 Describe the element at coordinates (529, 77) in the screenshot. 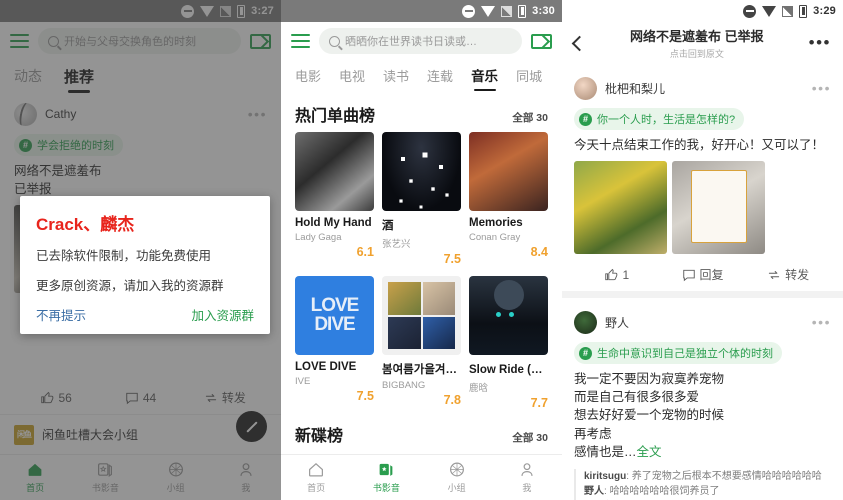

I see `tab-city: 同城` at that location.